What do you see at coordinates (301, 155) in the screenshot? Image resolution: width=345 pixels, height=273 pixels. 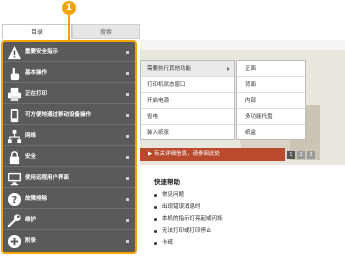 I see `pager-2: 2` at bounding box center [301, 155].